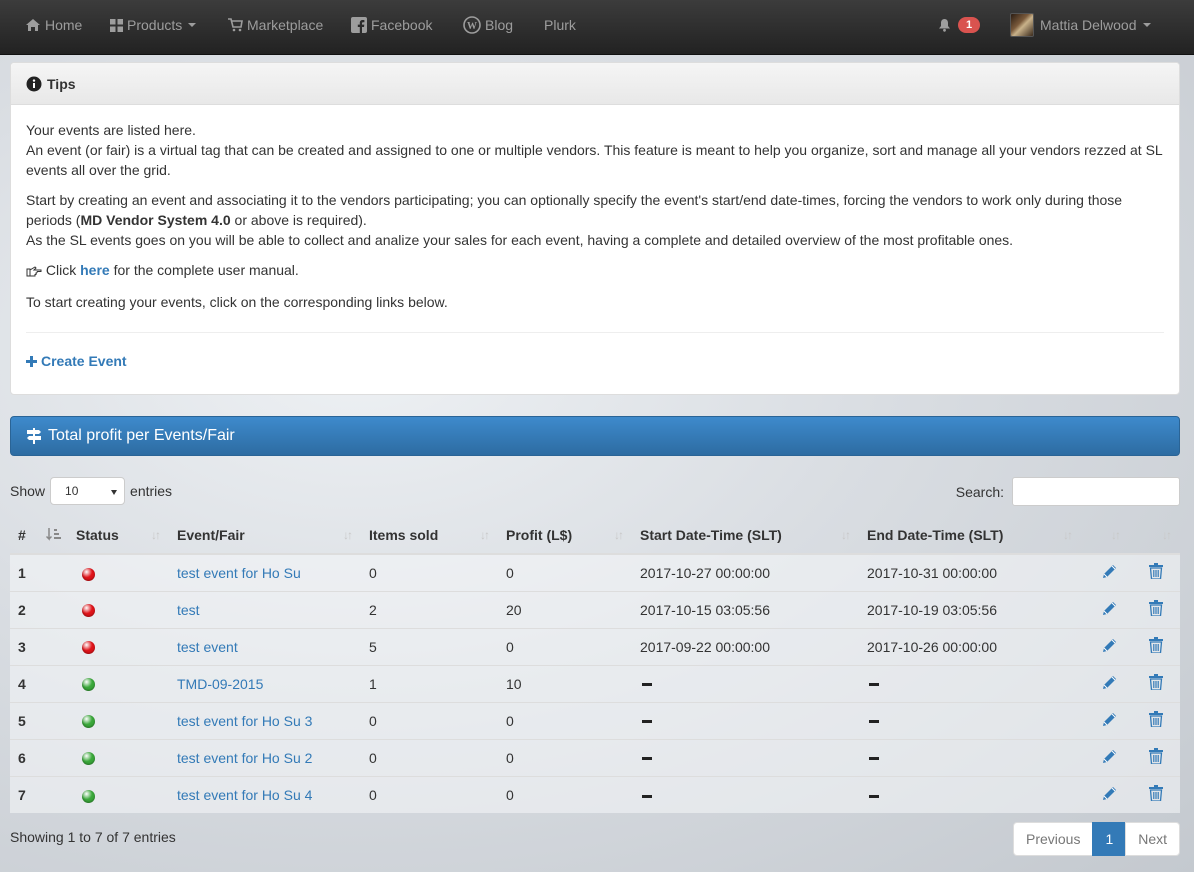 The width and height of the screenshot is (1194, 872). What do you see at coordinates (970, 646) in the screenshot?
I see `row-end: 2017-10-26 00:00:00` at bounding box center [970, 646].